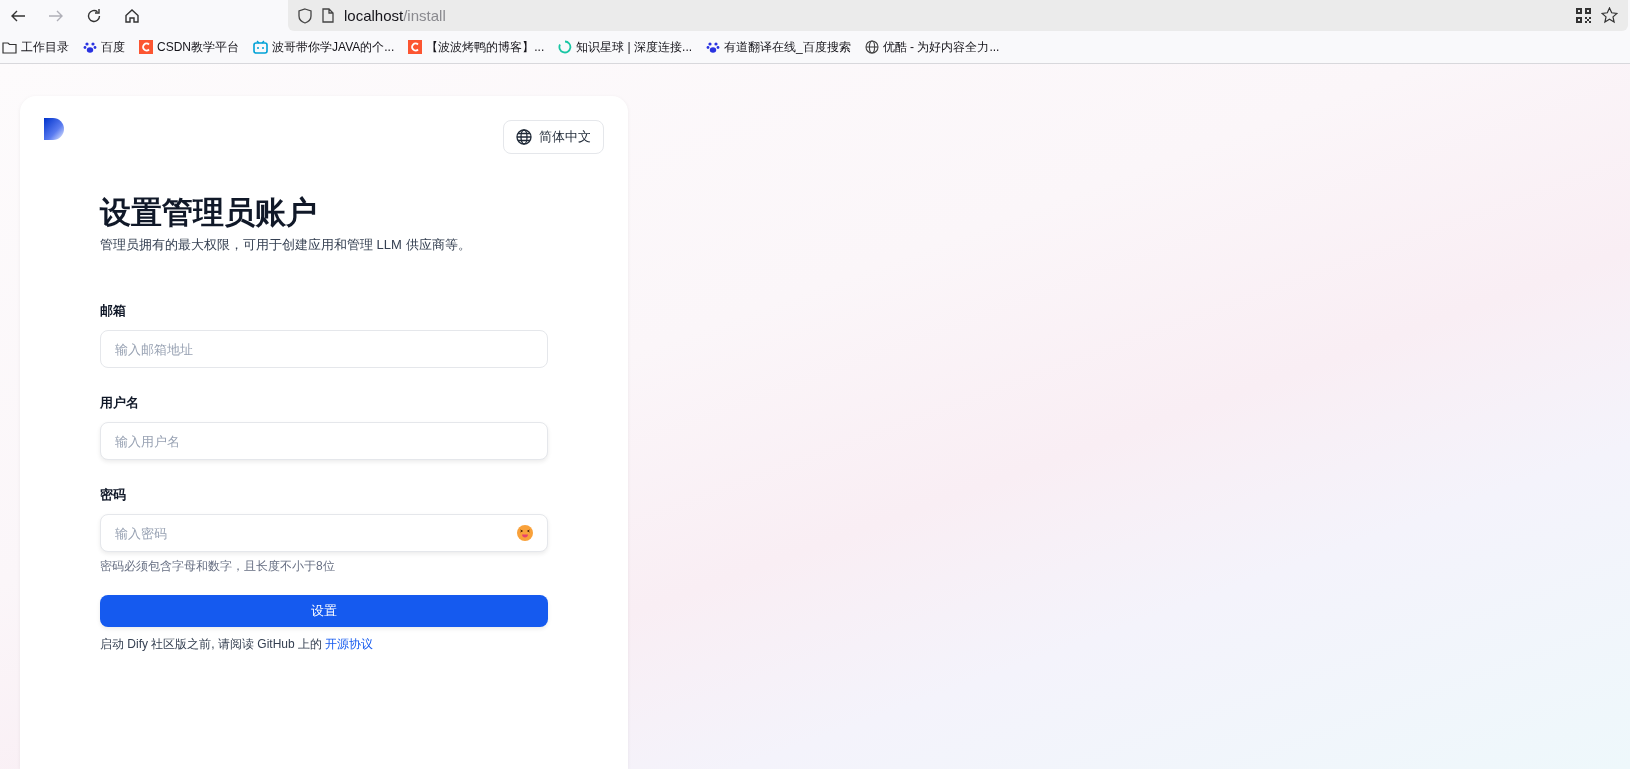  Describe the element at coordinates (218, 566) in the screenshot. I see `password-hint: 密码必须包含字母和数字，且长度不小于8位` at that location.